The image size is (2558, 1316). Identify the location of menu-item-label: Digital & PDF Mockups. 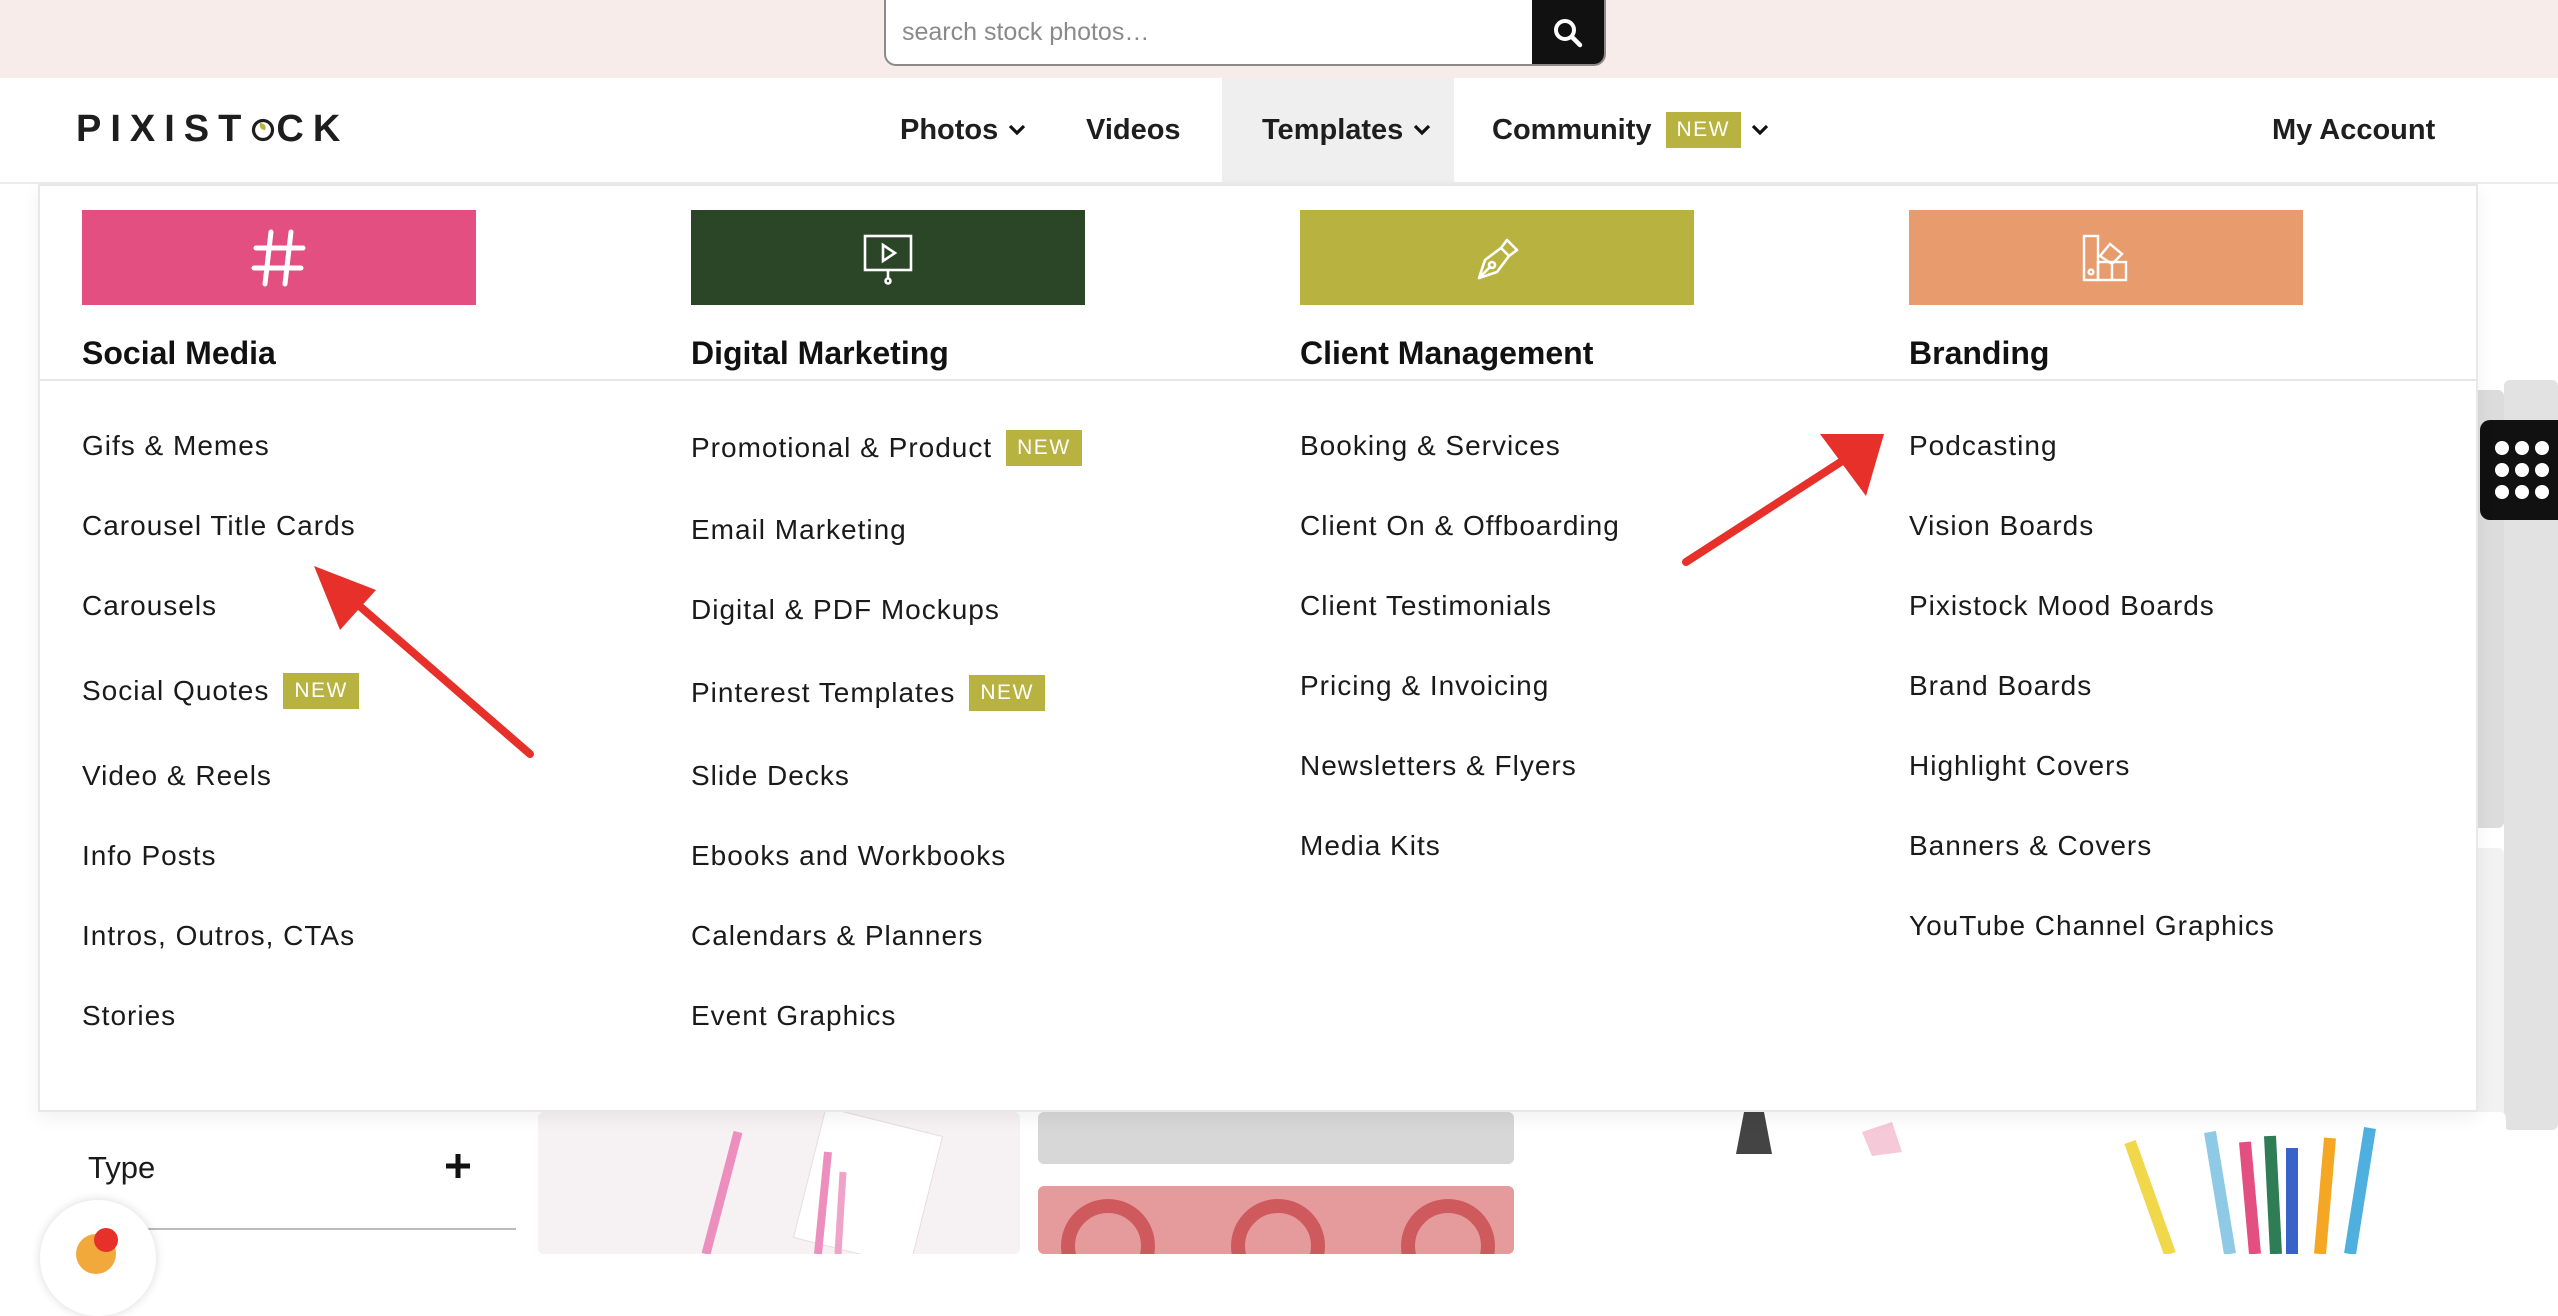
(845, 609).